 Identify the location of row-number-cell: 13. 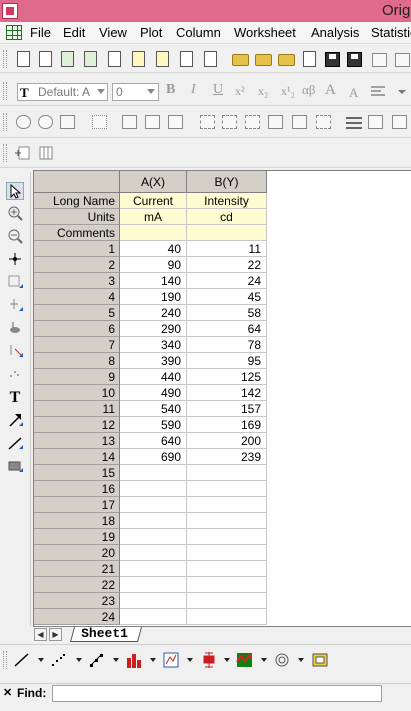
(77, 441).